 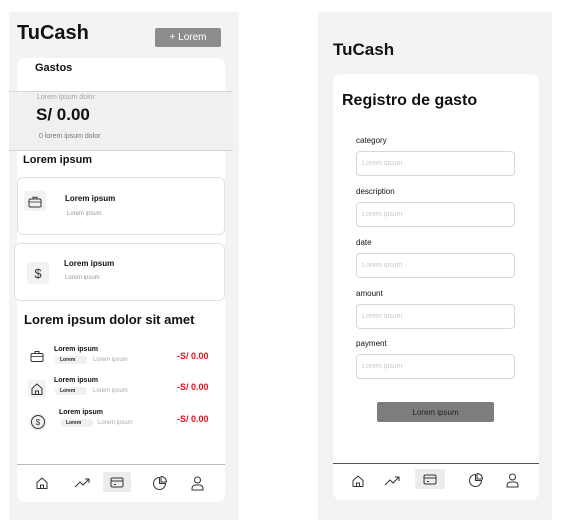 What do you see at coordinates (364, 242) in the screenshot?
I see `field-label: date` at bounding box center [364, 242].